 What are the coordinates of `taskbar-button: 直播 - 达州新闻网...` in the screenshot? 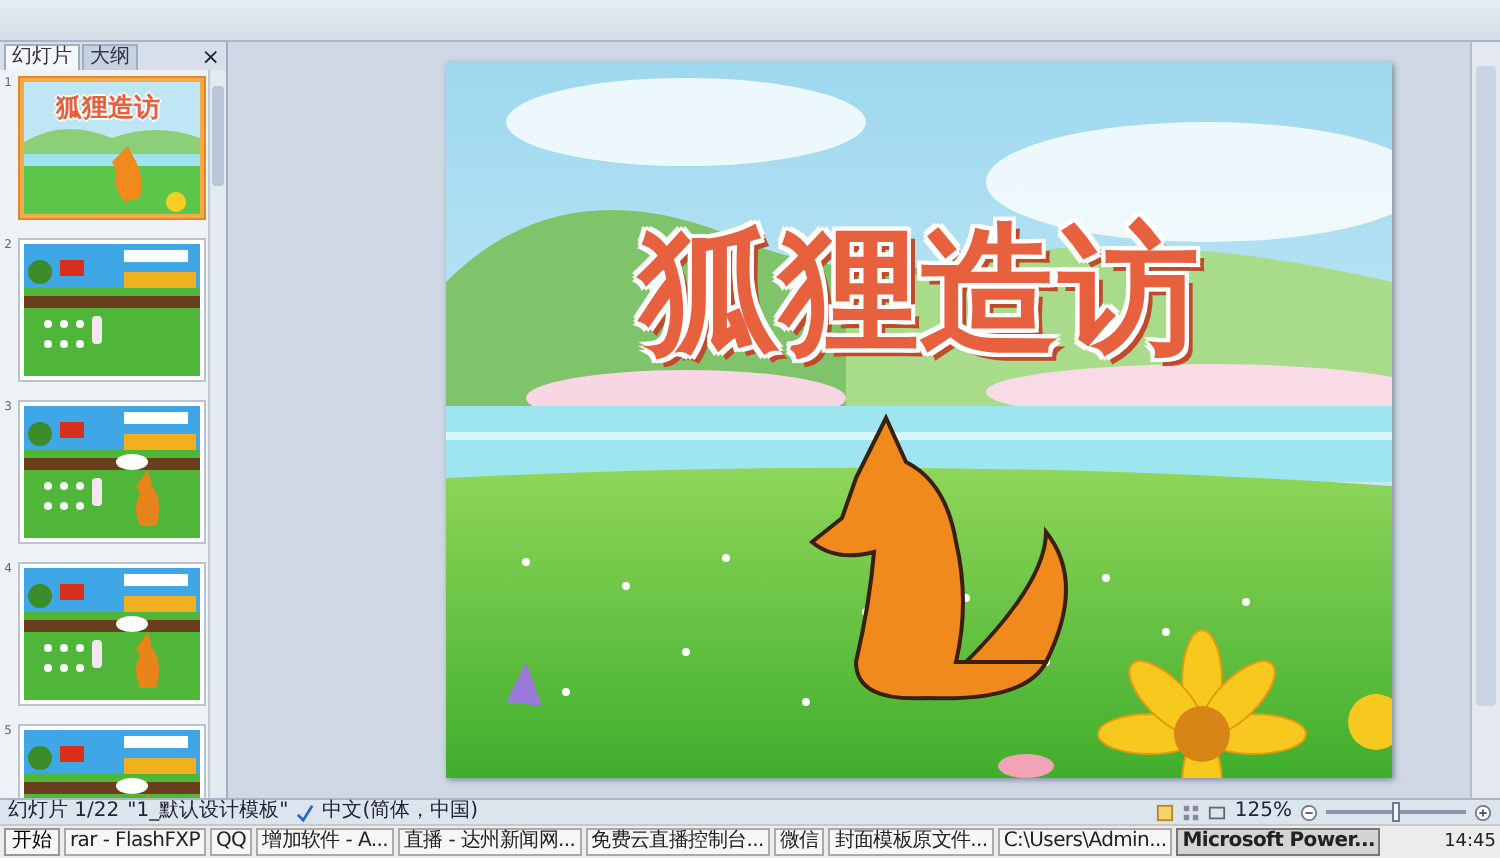 It's located at (490, 842).